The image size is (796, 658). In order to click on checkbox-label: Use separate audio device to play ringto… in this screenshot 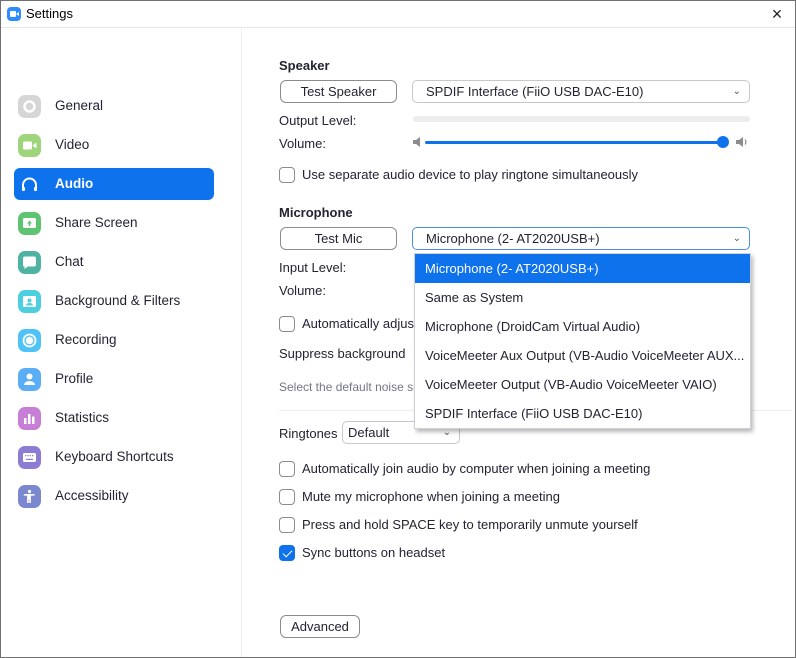, I will do `click(470, 174)`.